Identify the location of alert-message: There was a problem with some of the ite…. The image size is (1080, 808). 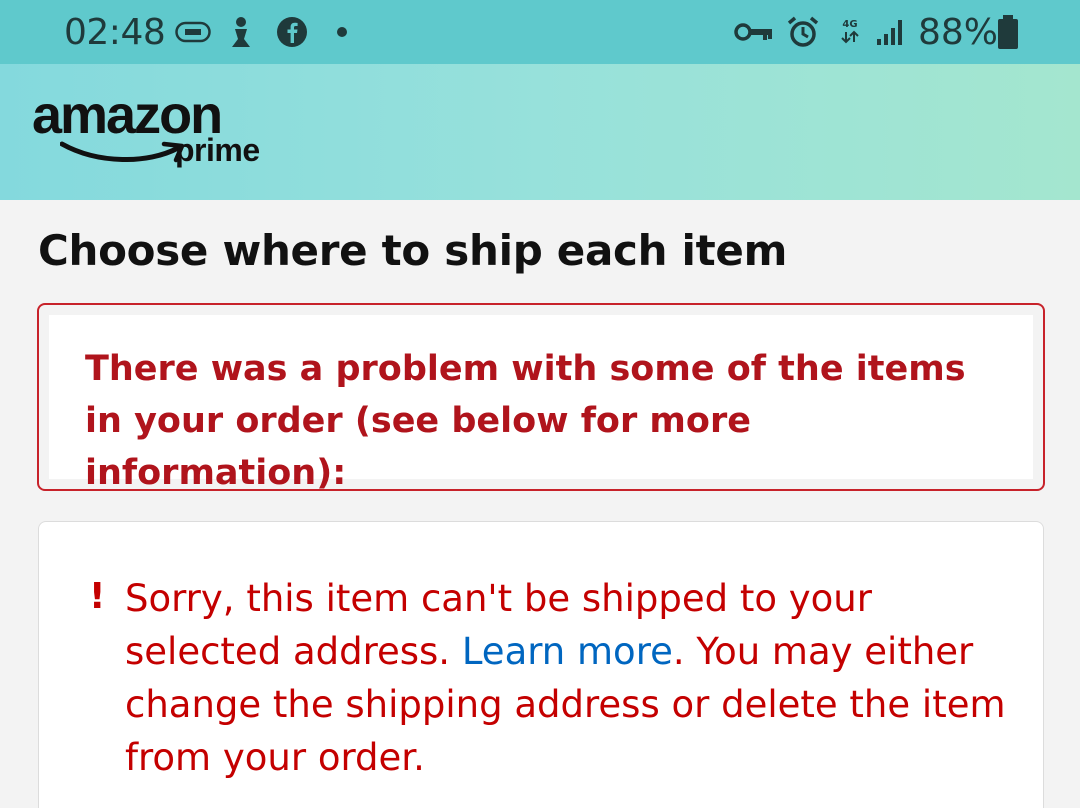
(525, 421).